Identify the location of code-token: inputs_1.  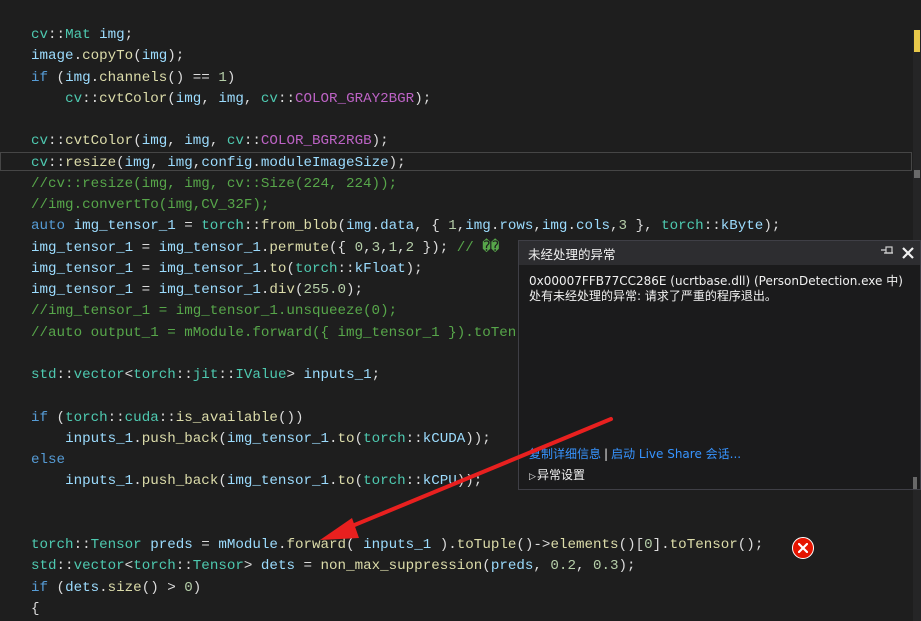
(397, 545).